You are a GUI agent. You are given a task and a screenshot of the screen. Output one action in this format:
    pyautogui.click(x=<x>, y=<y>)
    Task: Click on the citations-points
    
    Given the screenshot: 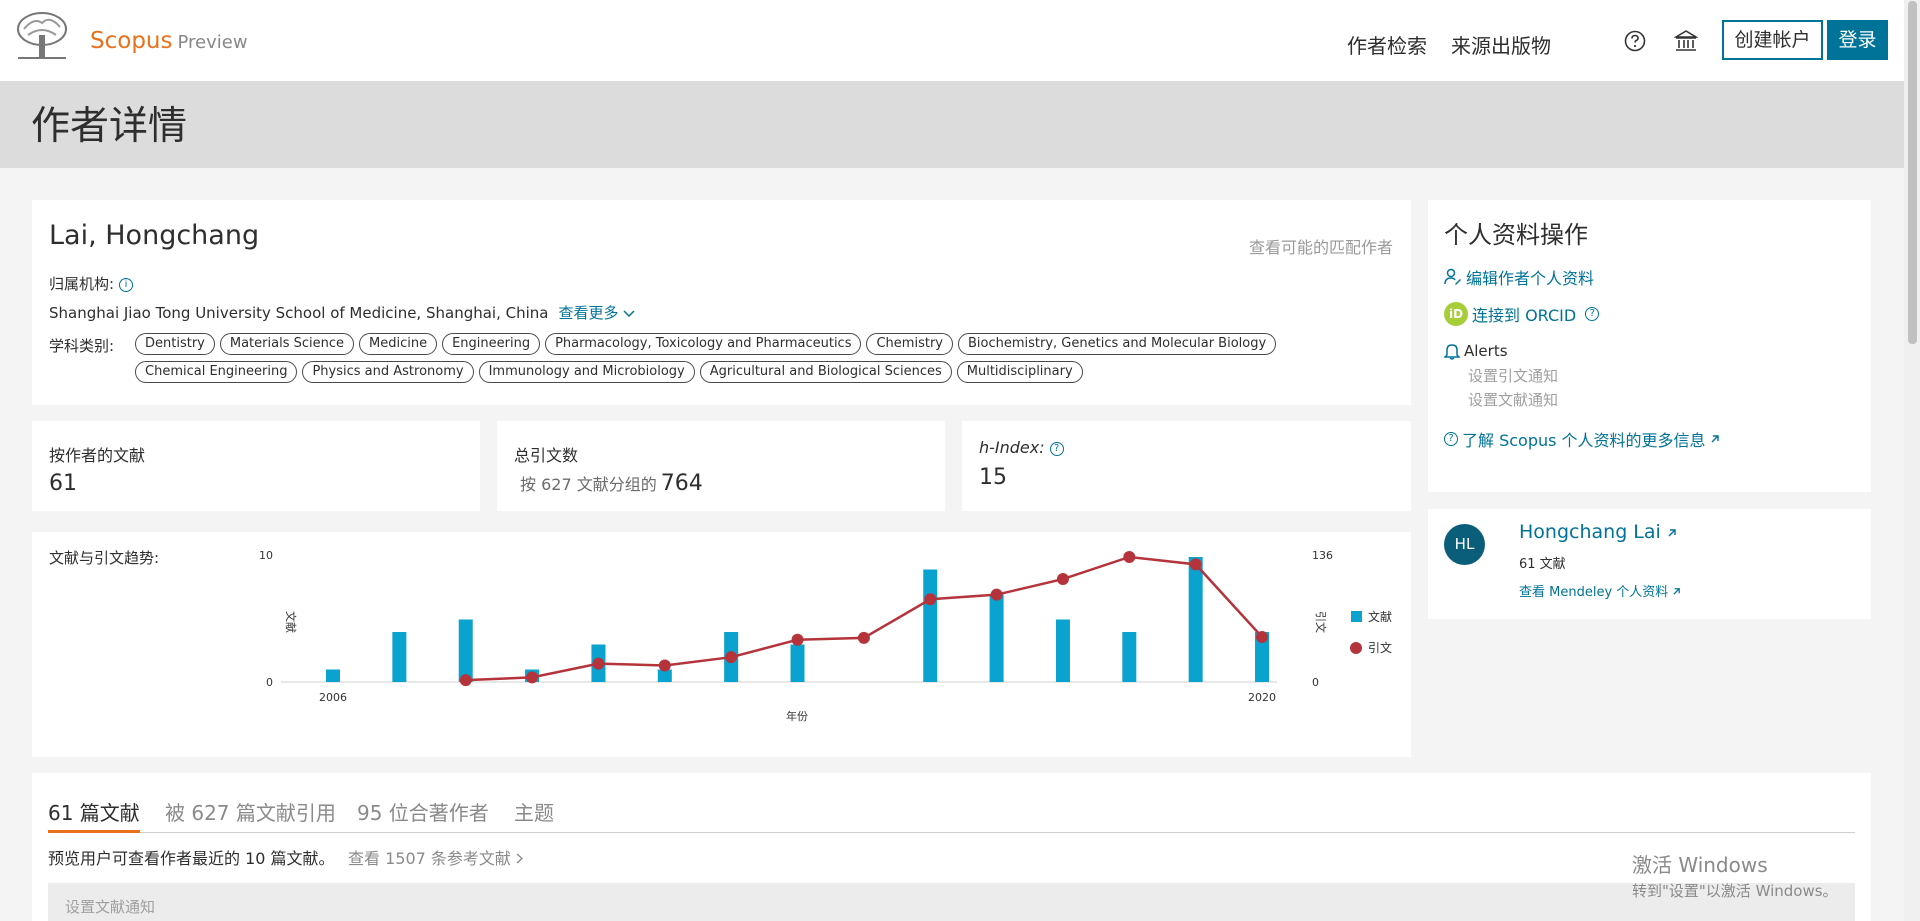 What is the action you would take?
    pyautogui.click(x=864, y=619)
    